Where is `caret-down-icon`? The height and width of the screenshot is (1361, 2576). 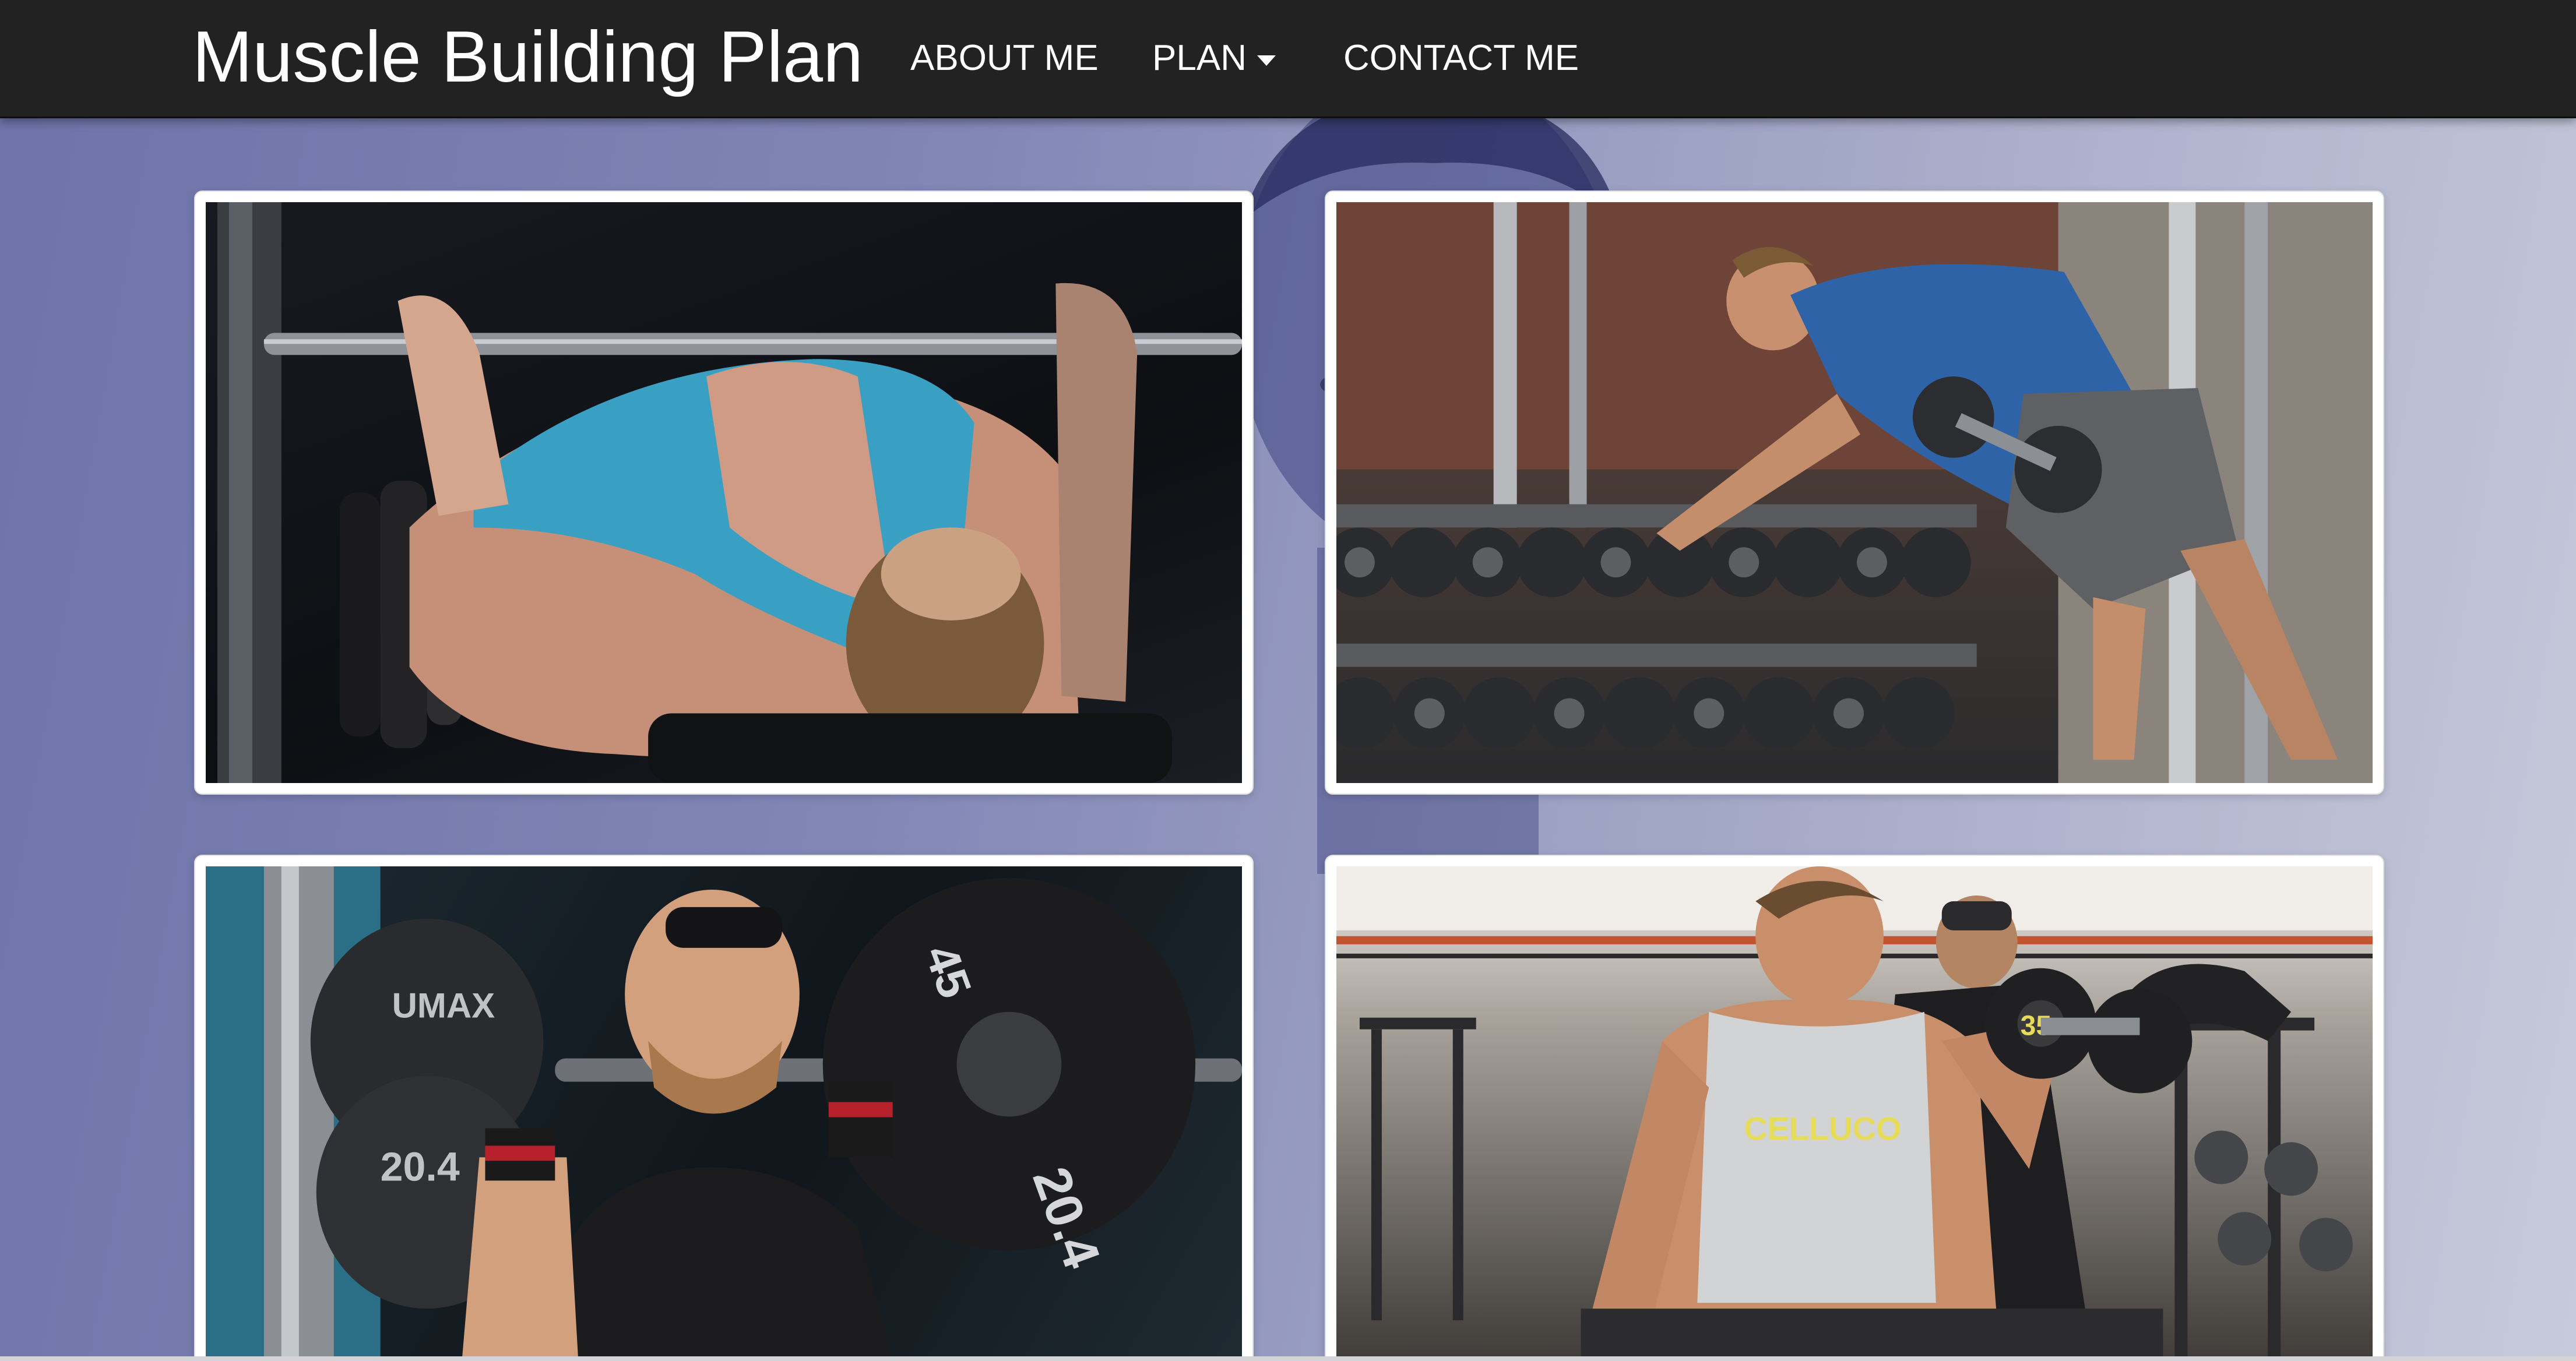
caret-down-icon is located at coordinates (1266, 60).